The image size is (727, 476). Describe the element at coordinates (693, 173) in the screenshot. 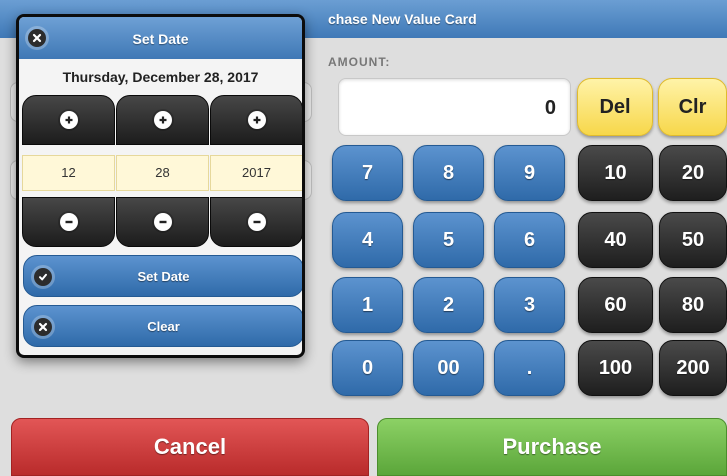

I see `preset-20: 20` at that location.